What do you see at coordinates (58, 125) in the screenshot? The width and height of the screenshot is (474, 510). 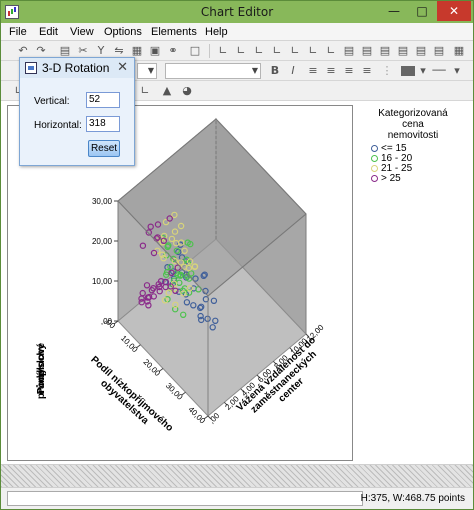 I see `horizontal-label: Horizontal:` at bounding box center [58, 125].